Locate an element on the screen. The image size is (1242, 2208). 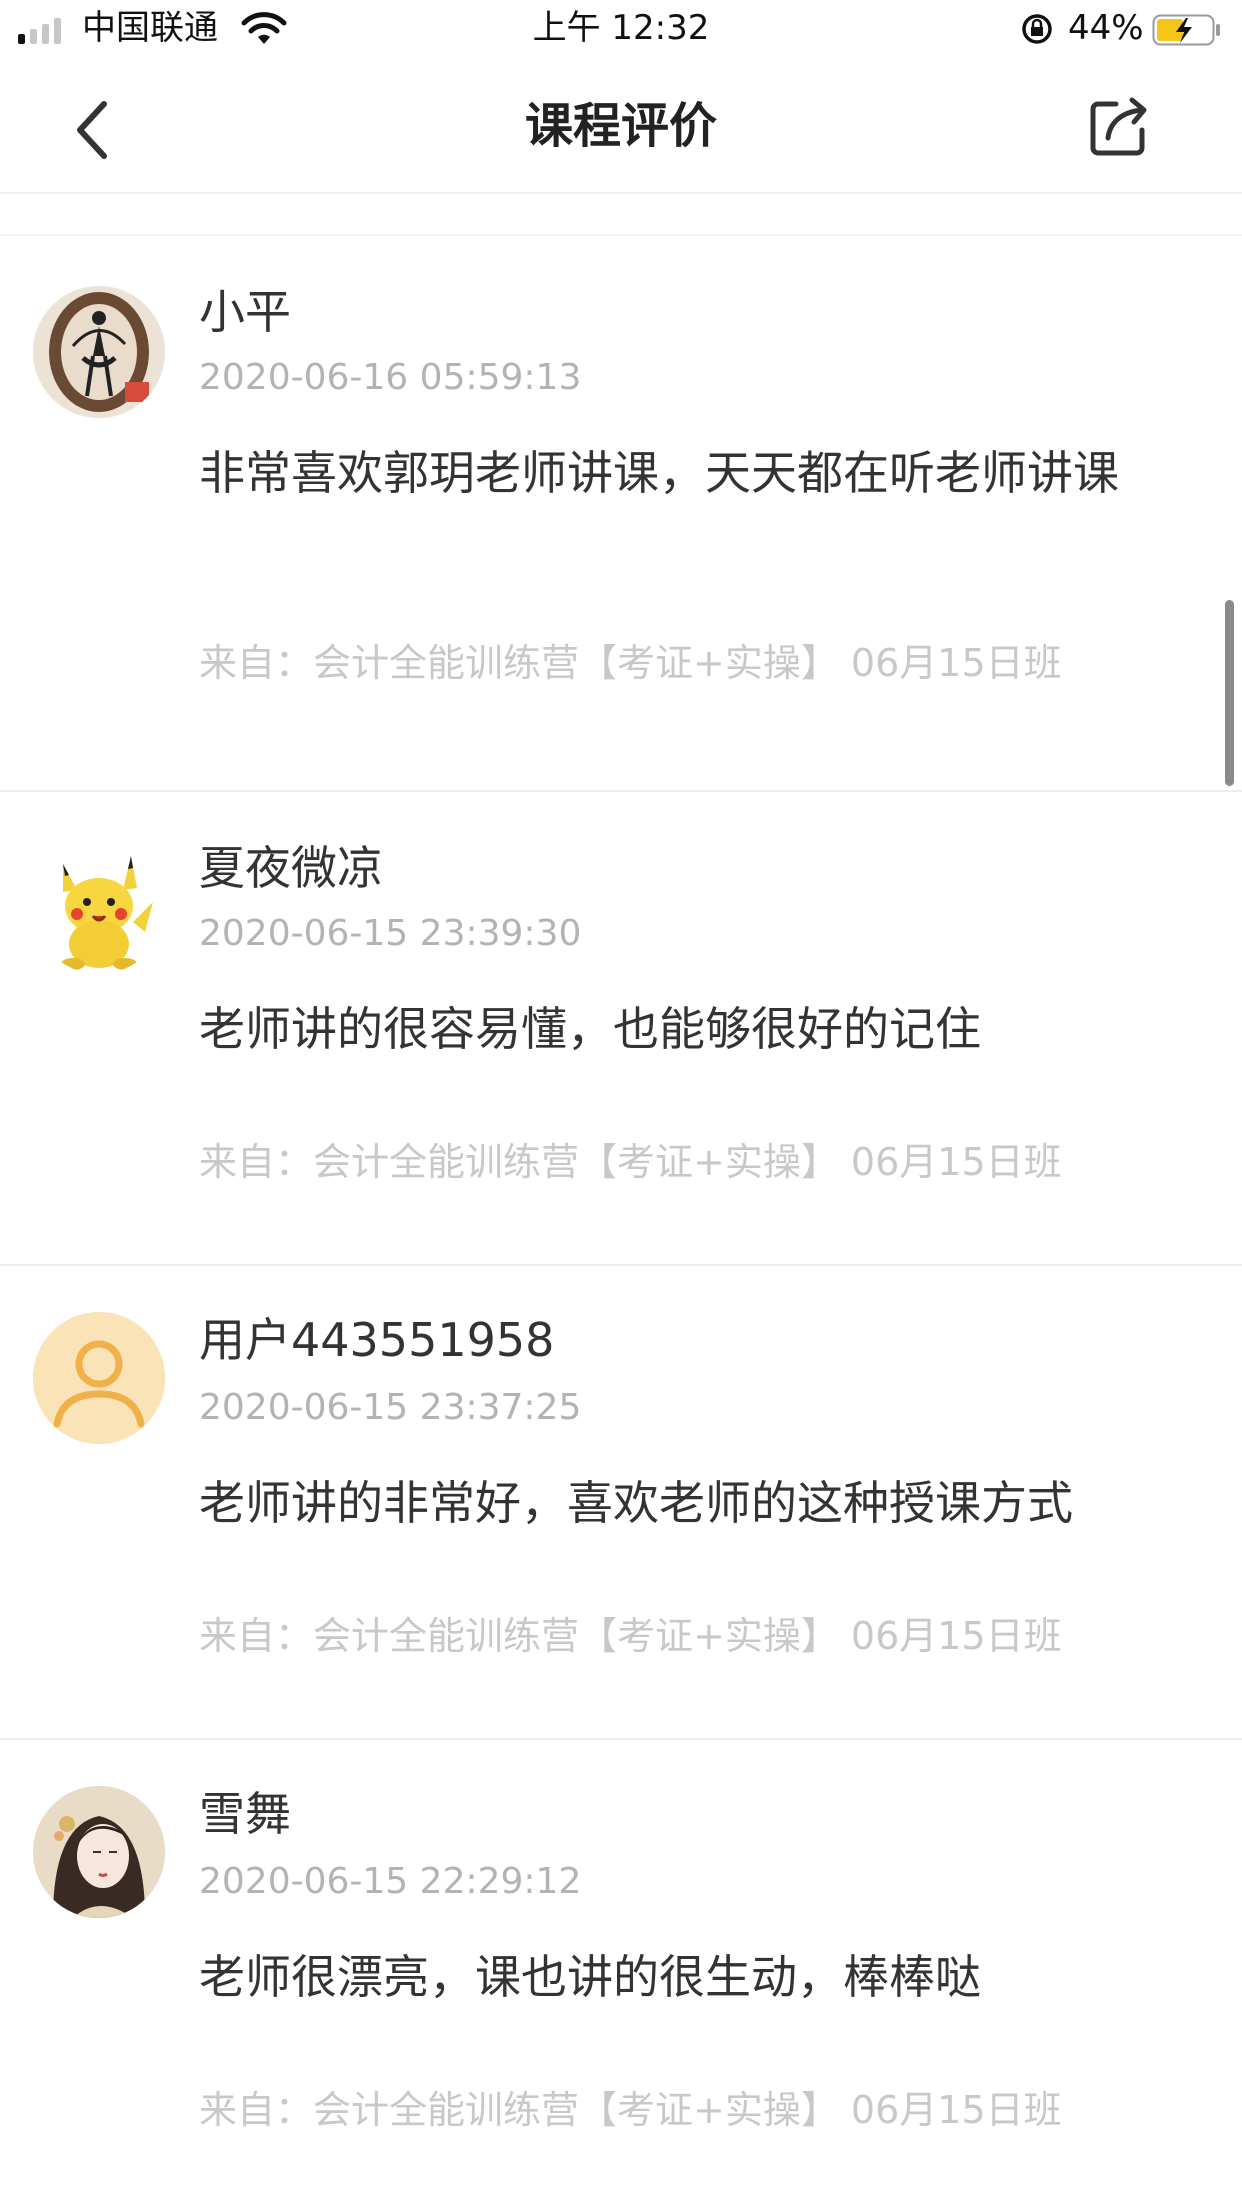
user-icon is located at coordinates (99, 1378).